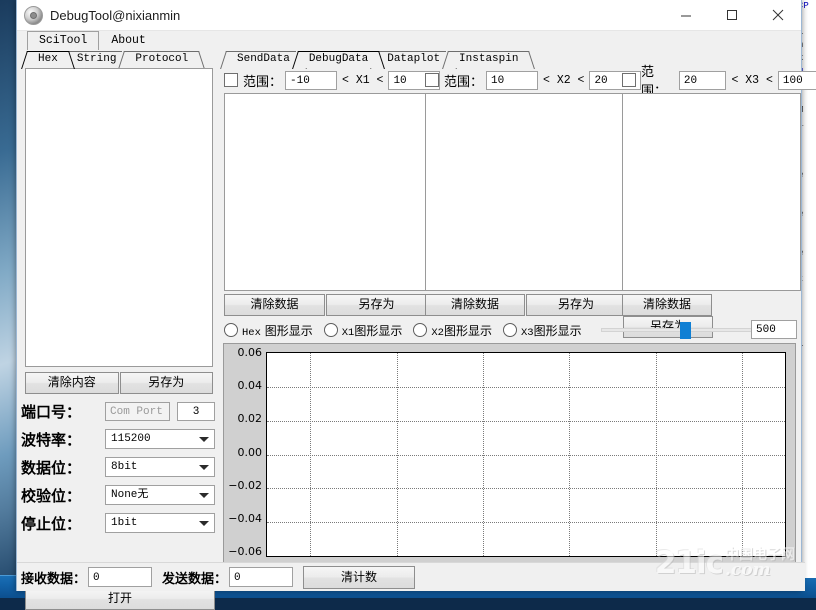 The width and height of the screenshot is (816, 610). What do you see at coordinates (711, 192) in the screenshot?
I see `data-panel-x3` at bounding box center [711, 192].